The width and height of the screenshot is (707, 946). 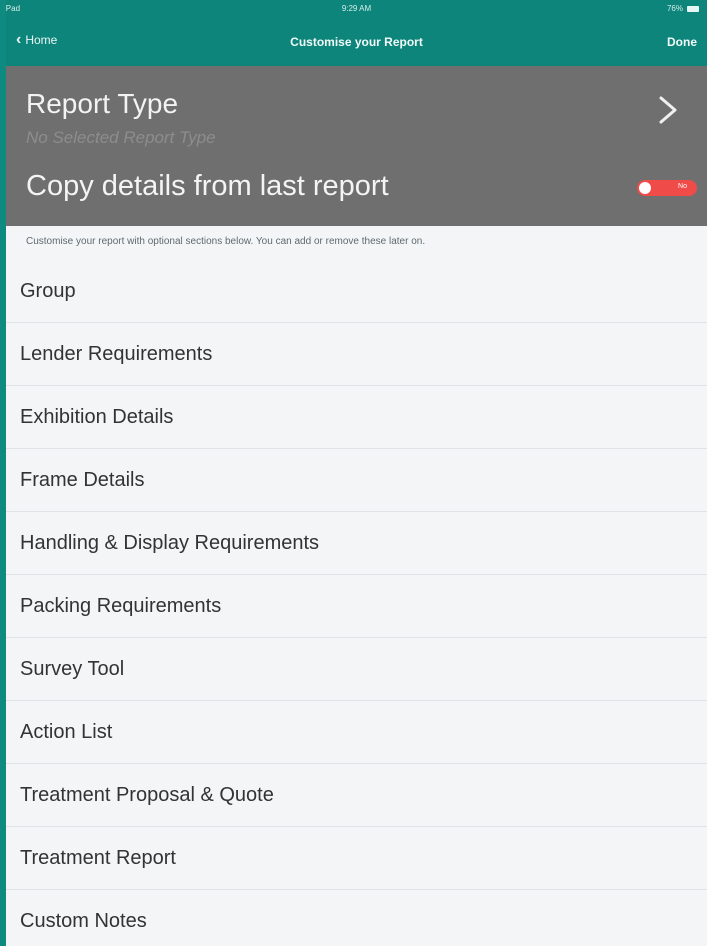 I want to click on battery-icon, so click(x=693, y=8).